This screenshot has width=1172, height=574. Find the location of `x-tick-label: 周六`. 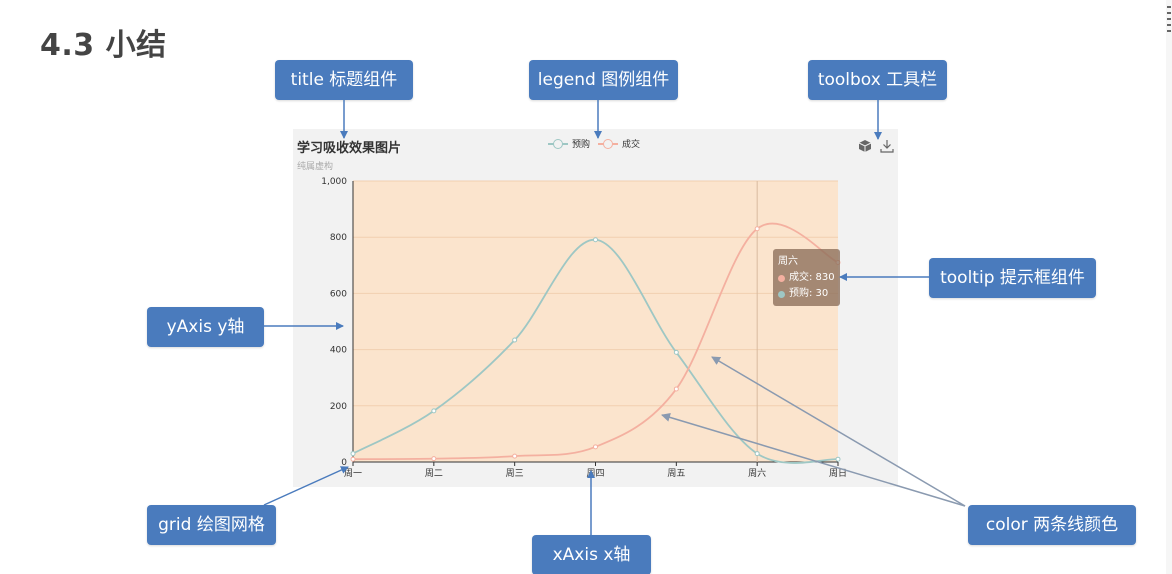

x-tick-label: 周六 is located at coordinates (757, 473).